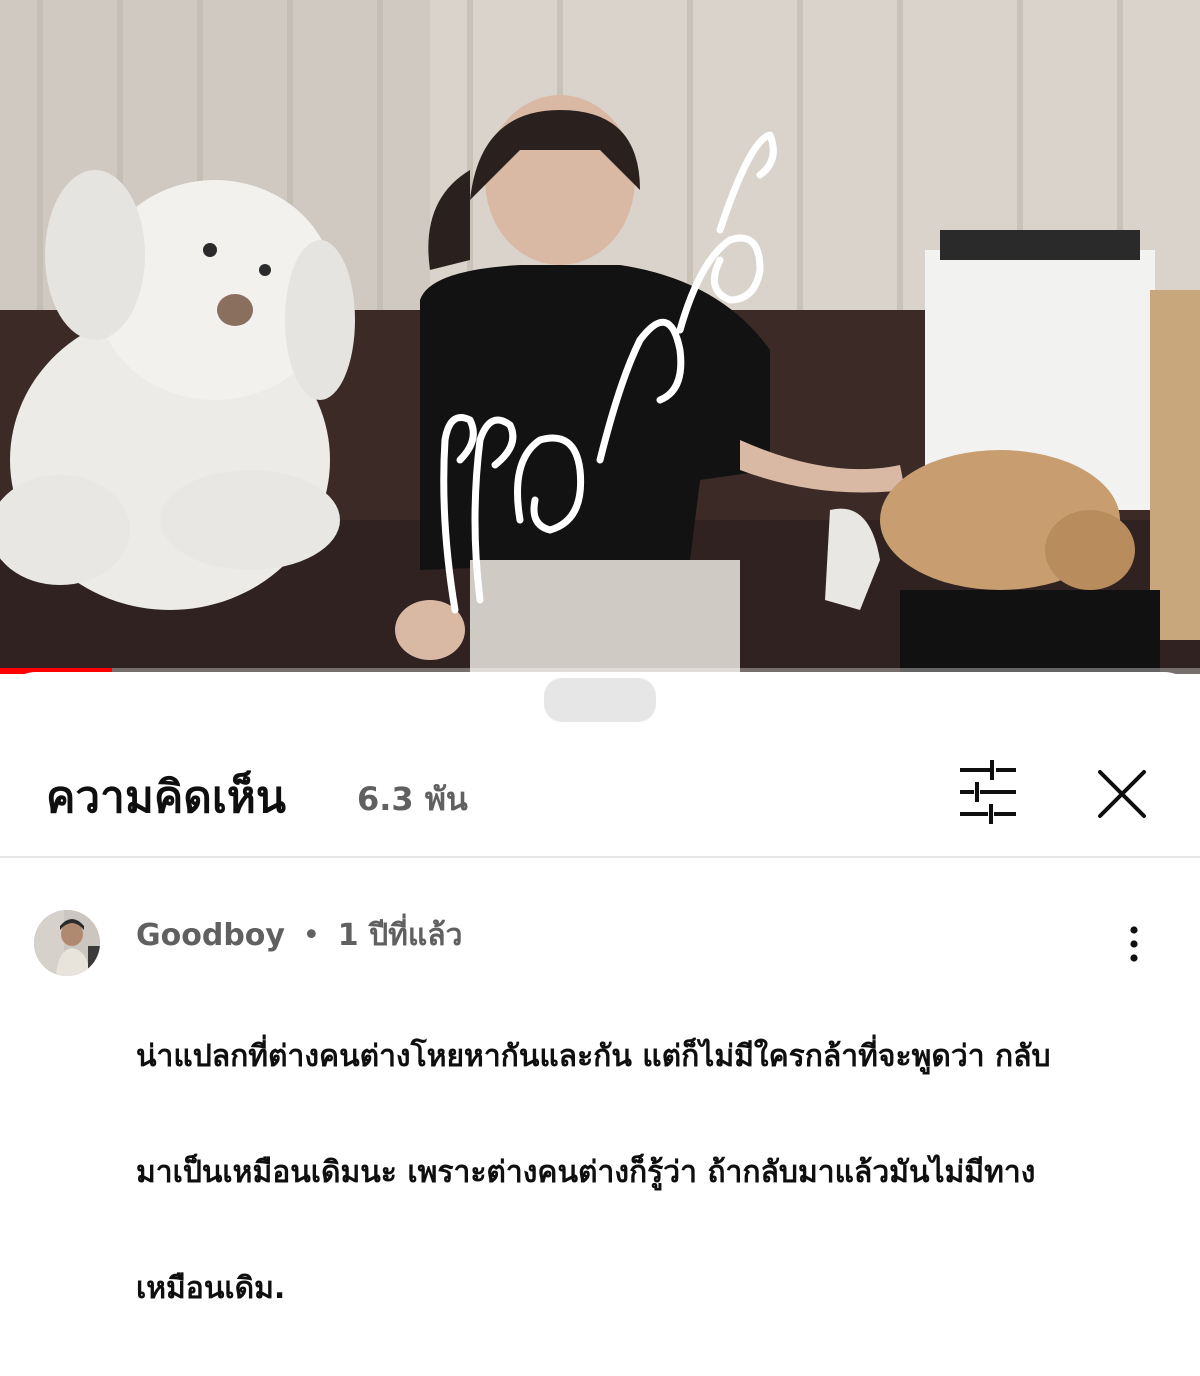 The width and height of the screenshot is (1200, 1376). What do you see at coordinates (600, 857) in the screenshot?
I see `header-divider` at bounding box center [600, 857].